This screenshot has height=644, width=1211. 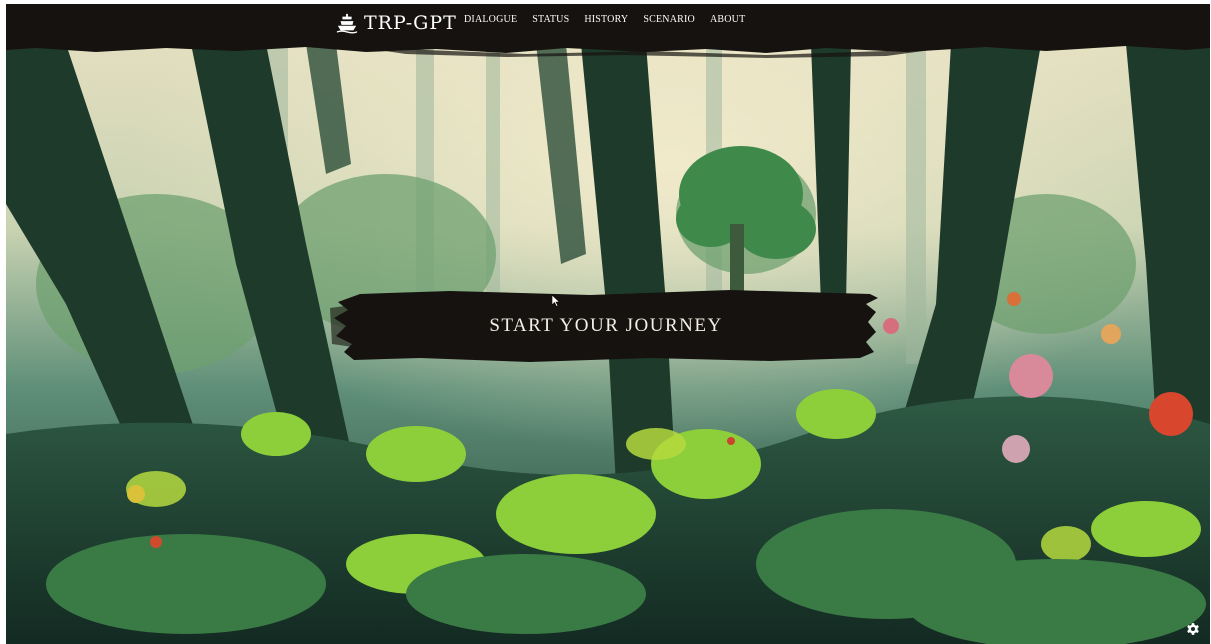 What do you see at coordinates (727, 19) in the screenshot?
I see `nav-link-about: ABOUT` at bounding box center [727, 19].